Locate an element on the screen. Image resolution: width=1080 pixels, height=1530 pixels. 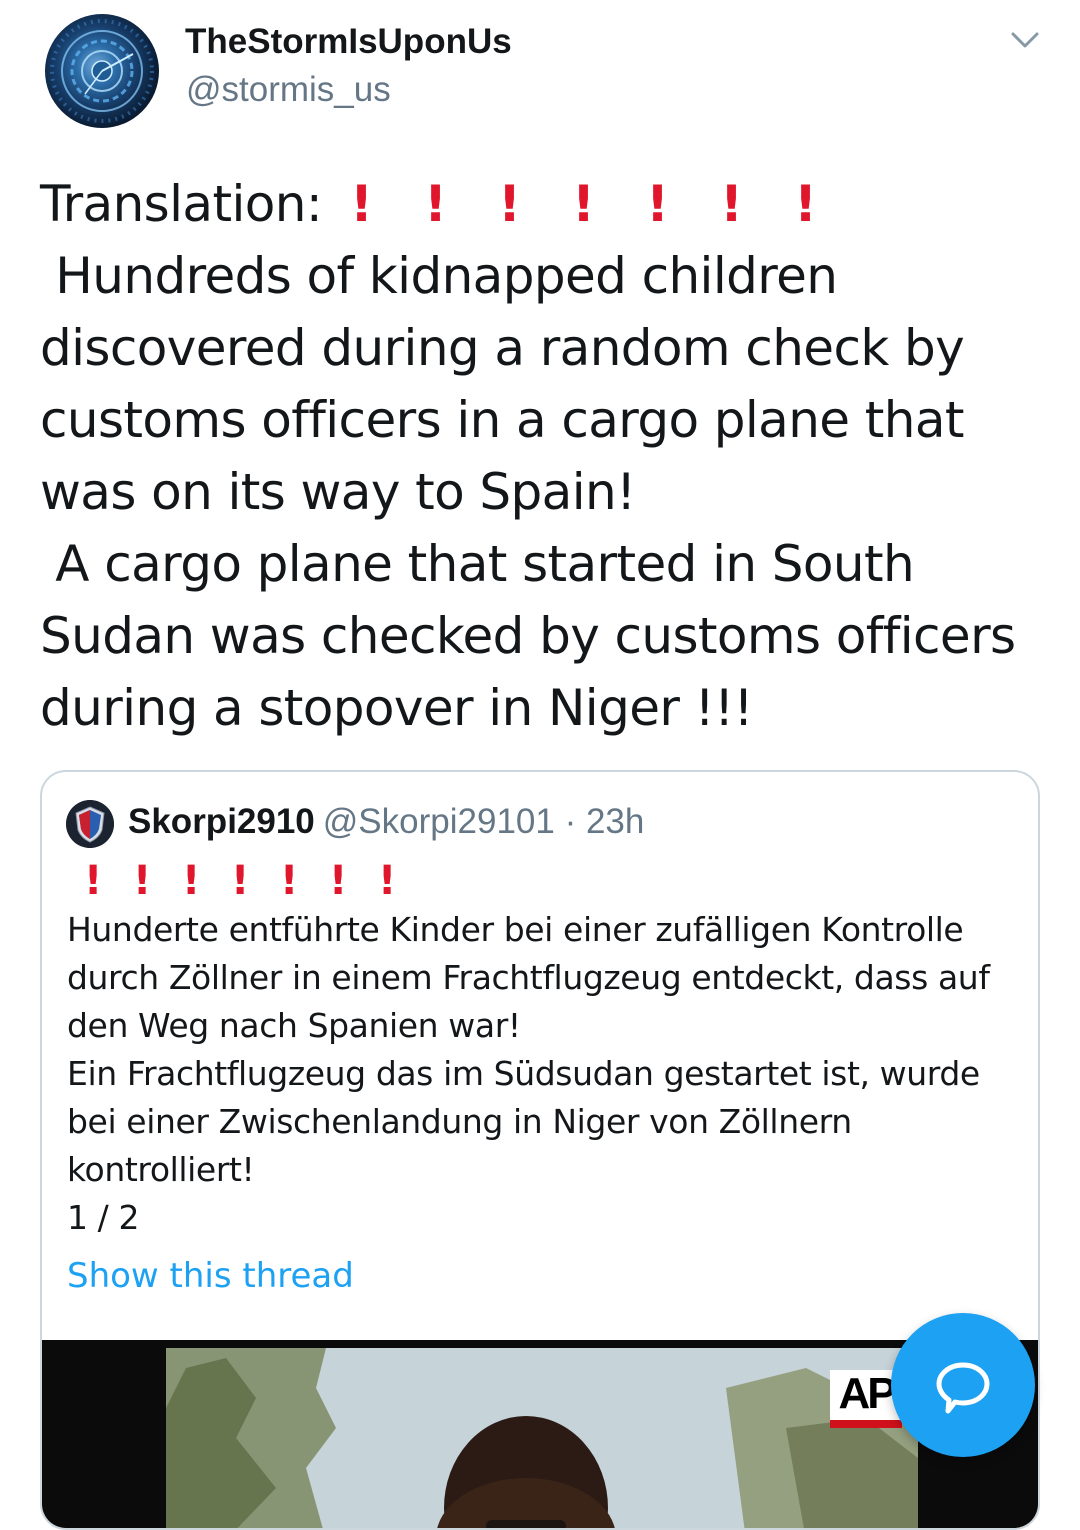
tweet-line: customs officers in a cargo plane that is located at coordinates (502, 420).